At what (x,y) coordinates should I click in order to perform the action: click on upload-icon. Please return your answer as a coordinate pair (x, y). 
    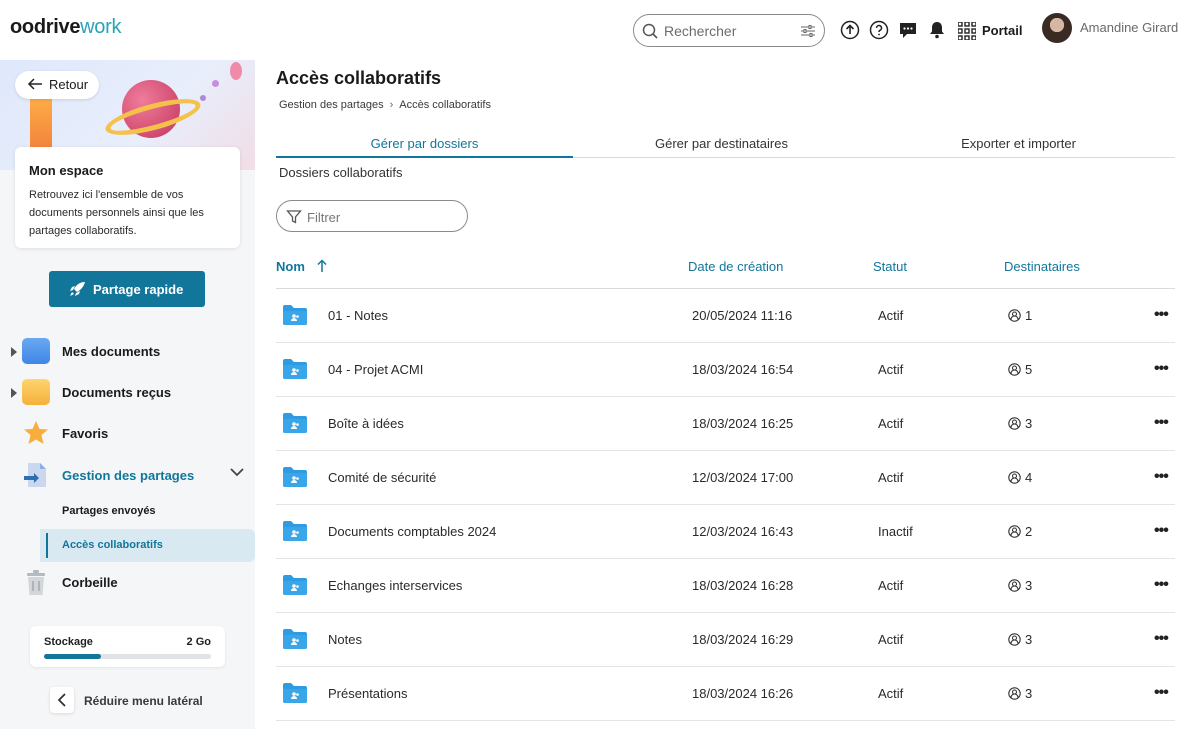
    Looking at the image, I should click on (850, 30).